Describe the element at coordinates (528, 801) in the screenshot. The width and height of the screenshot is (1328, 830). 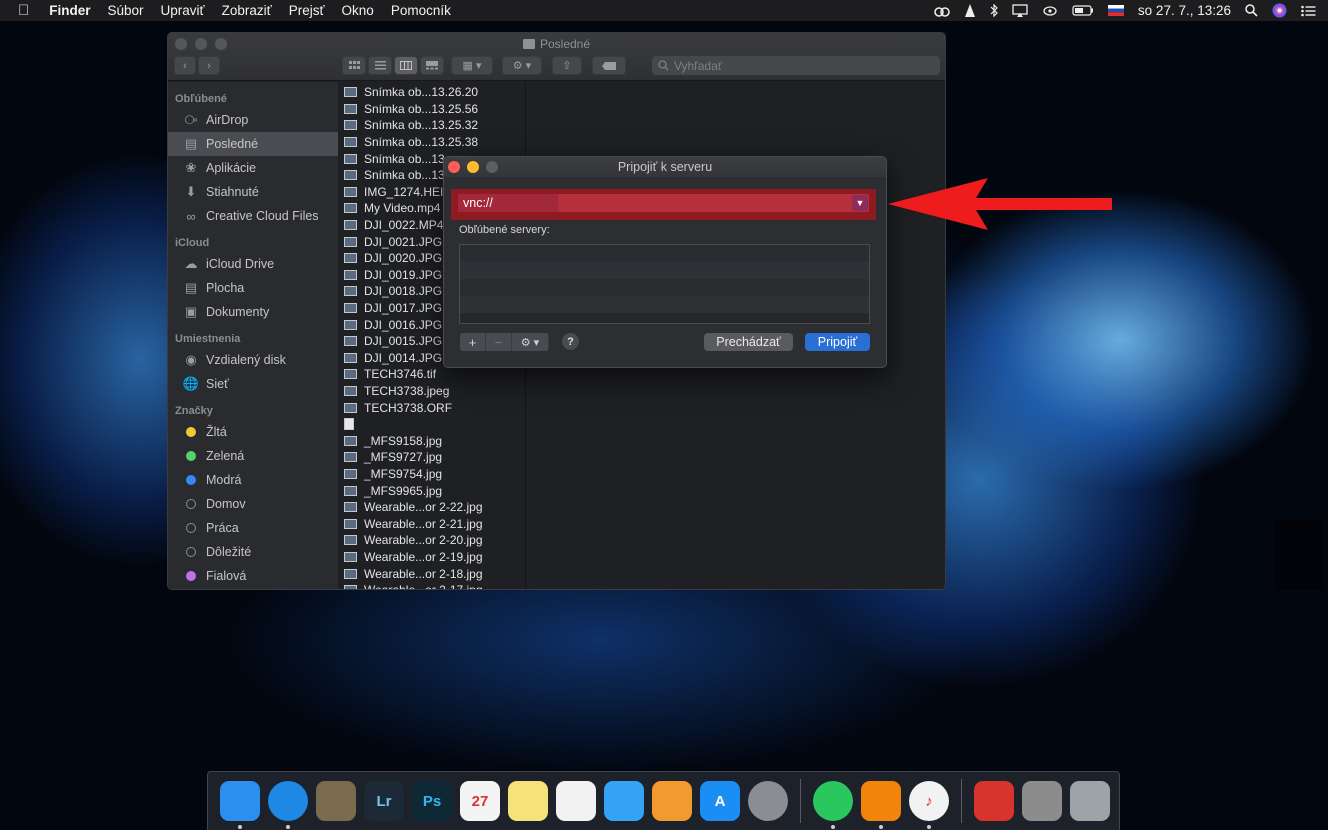
I see `dock-notes-icon` at that location.